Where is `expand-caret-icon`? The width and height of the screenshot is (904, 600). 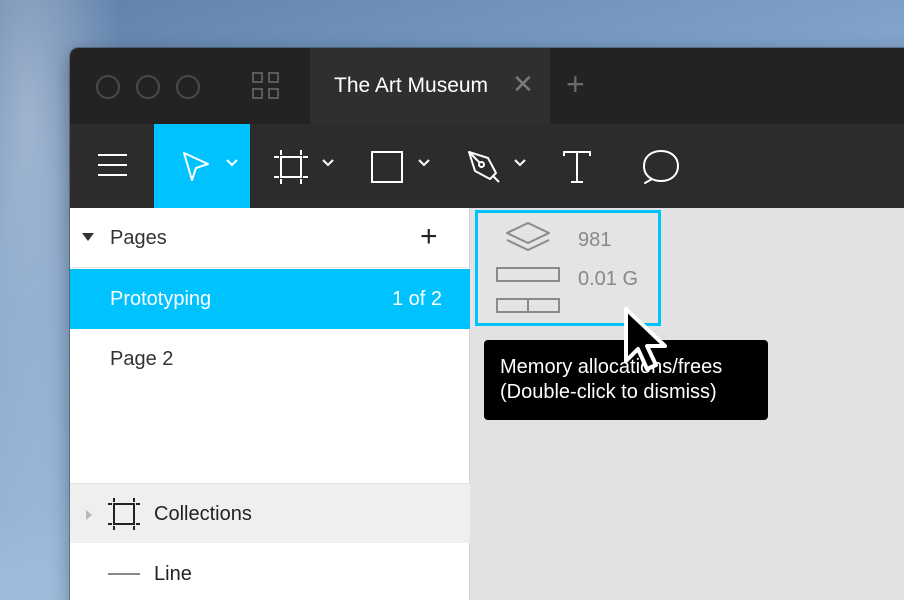
expand-caret-icon is located at coordinates (89, 515).